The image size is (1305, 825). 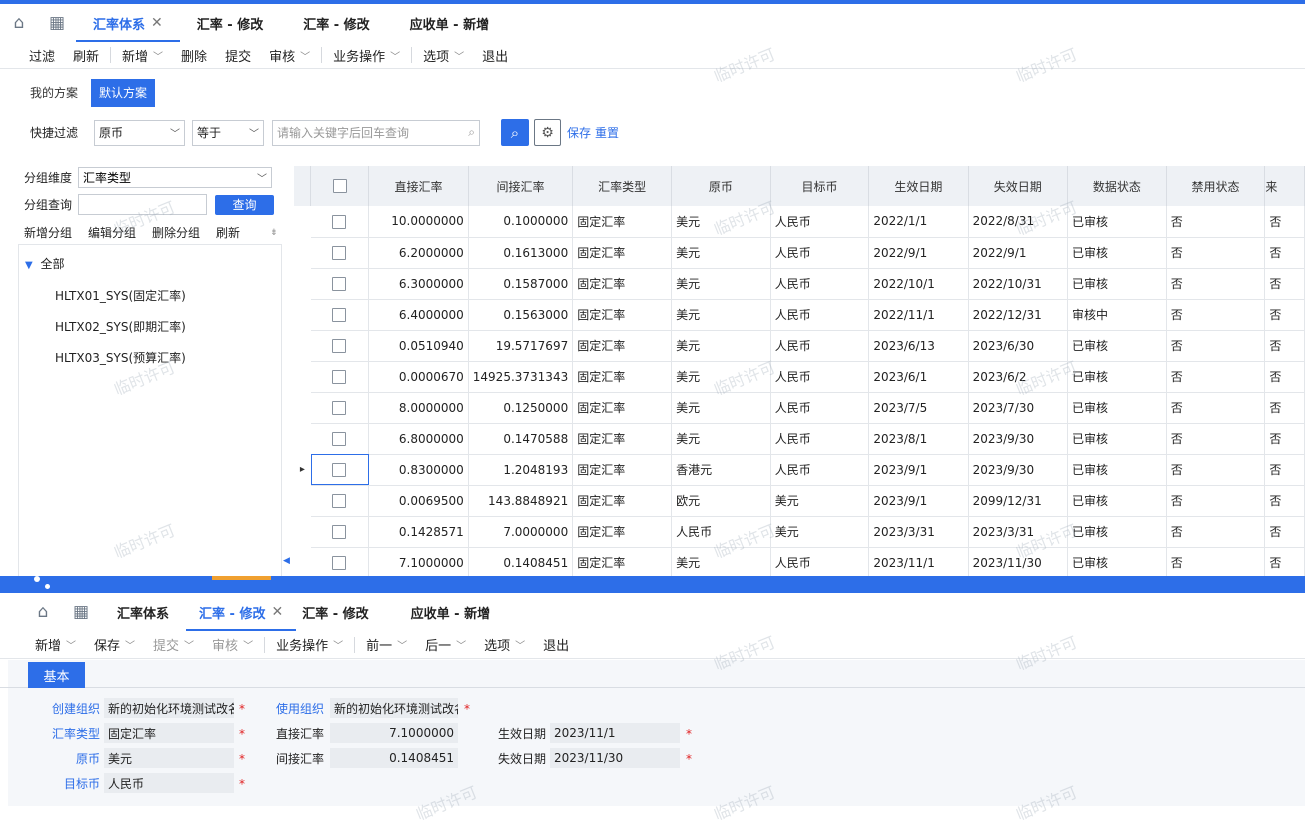 What do you see at coordinates (228, 132) in the screenshot?
I see `filter-operator-select: 等于 ﹀` at bounding box center [228, 132].